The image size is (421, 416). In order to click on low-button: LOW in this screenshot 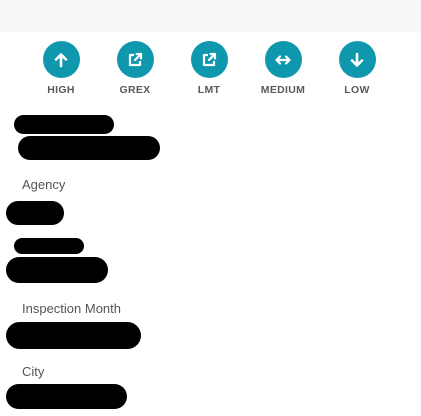, I will do `click(357, 71)`.